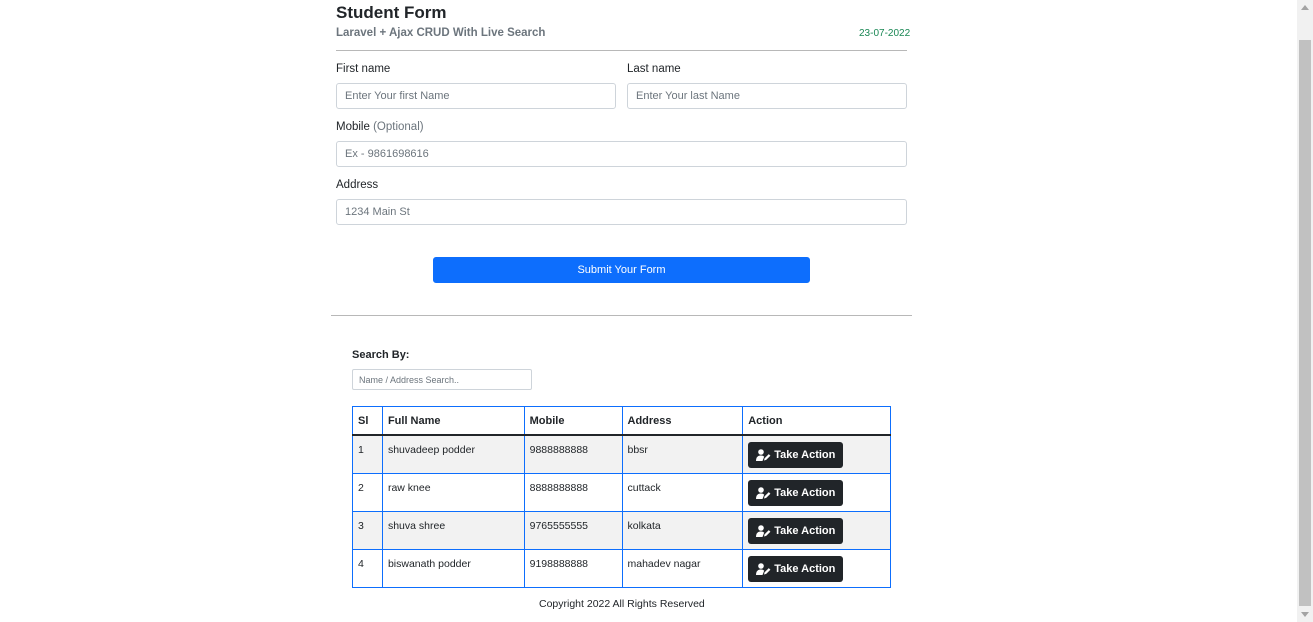 This screenshot has height=622, width=1313. I want to click on mobile-label: Mobile (Optional), so click(380, 127).